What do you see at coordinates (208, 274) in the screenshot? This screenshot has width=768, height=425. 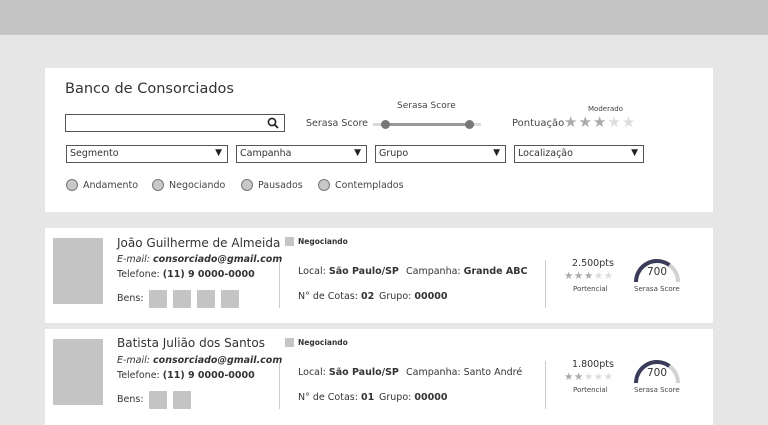 I see `phone-value: (11) 9 0000-0000` at bounding box center [208, 274].